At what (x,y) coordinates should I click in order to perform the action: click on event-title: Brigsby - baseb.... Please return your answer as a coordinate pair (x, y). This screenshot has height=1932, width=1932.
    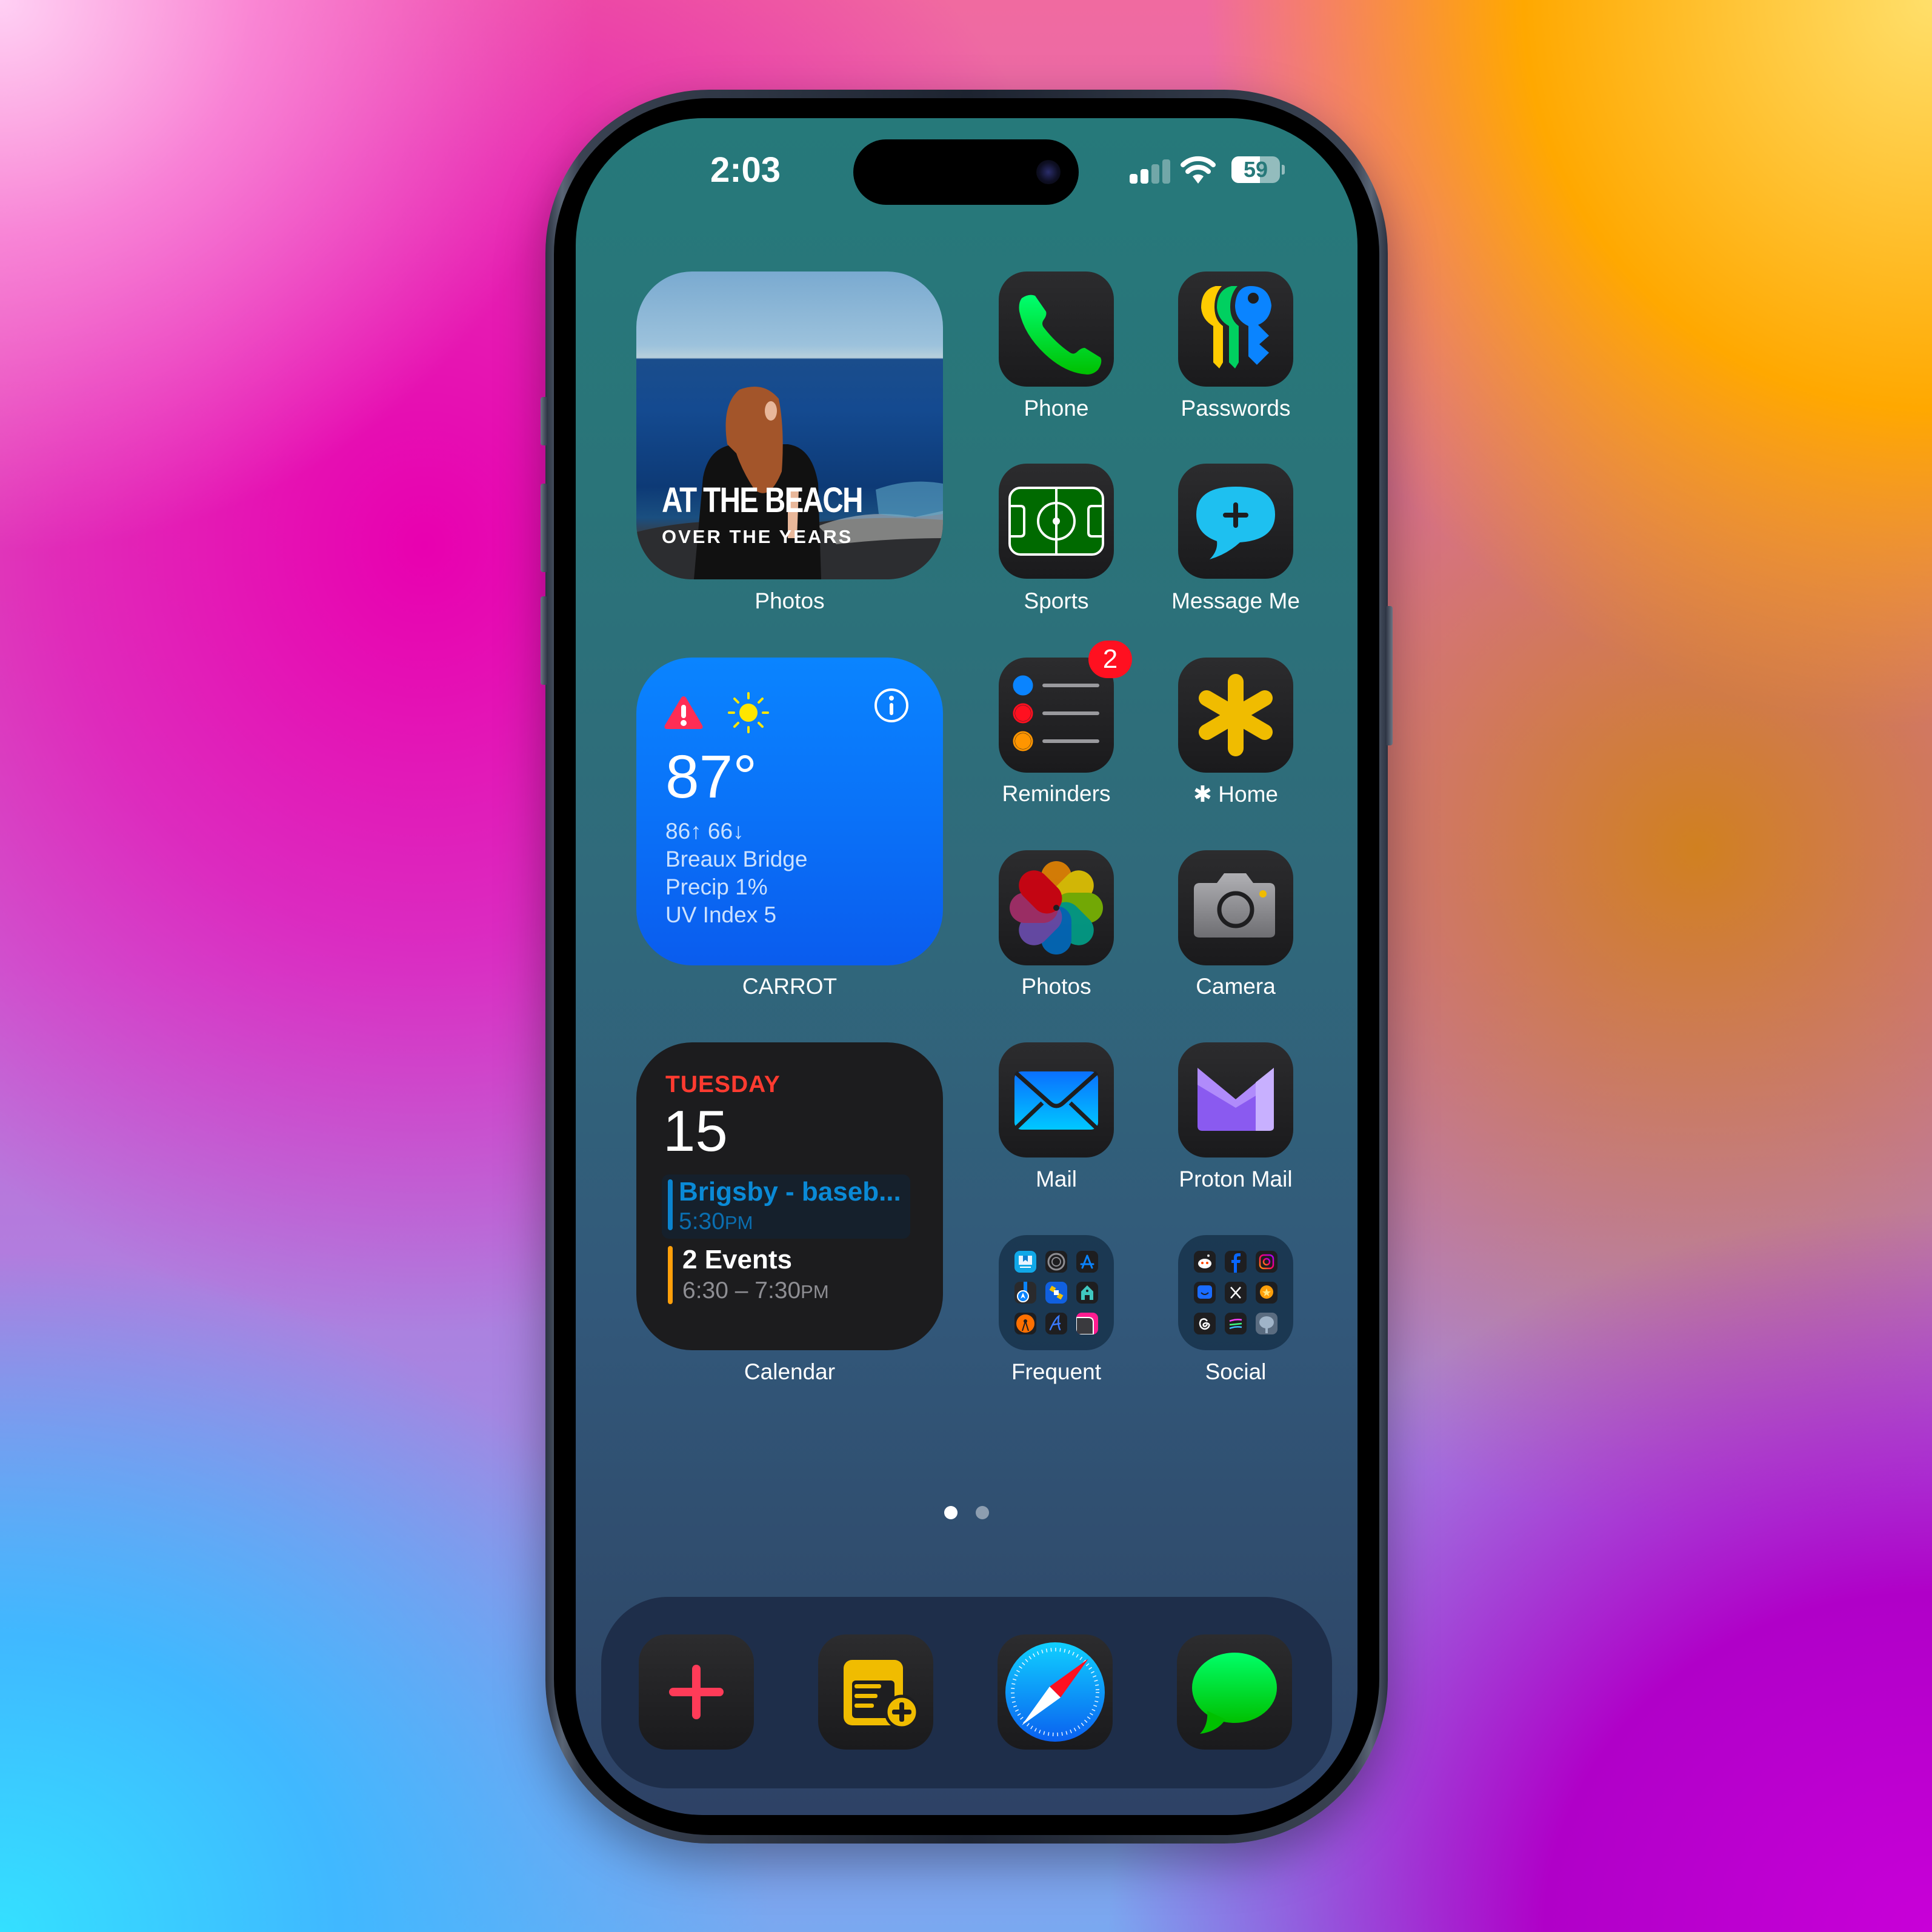
    Looking at the image, I should click on (790, 1192).